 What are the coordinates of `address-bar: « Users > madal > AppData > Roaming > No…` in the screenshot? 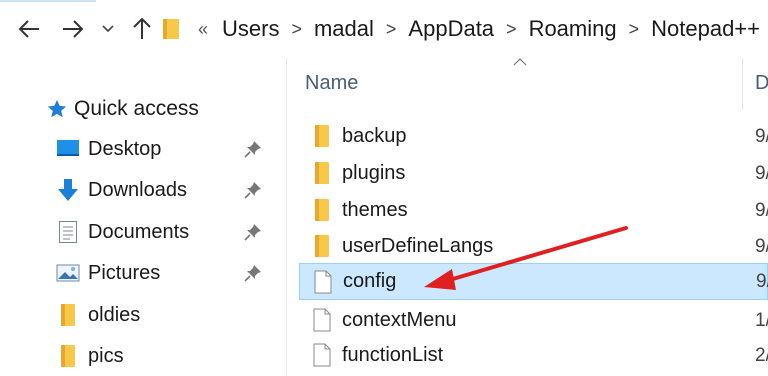 It's located at (465, 29).